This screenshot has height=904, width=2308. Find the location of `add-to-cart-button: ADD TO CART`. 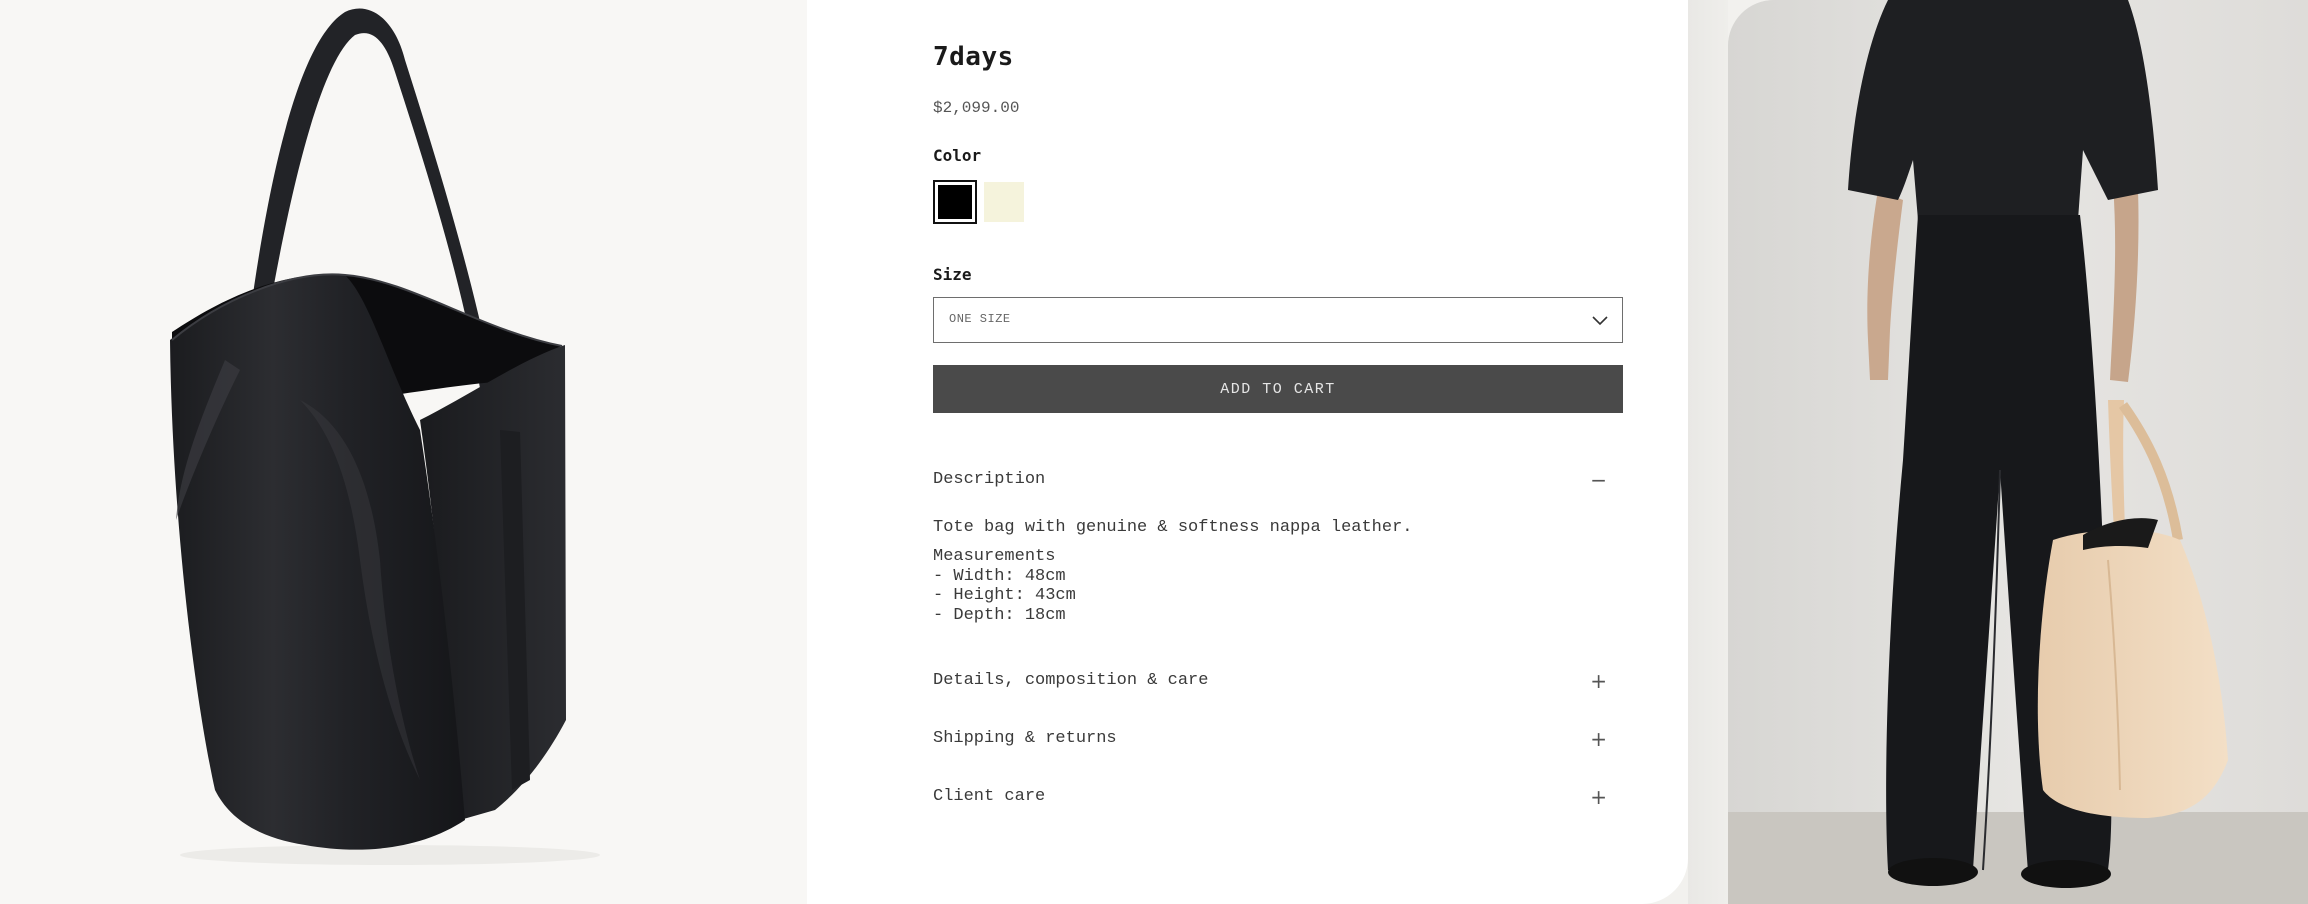

add-to-cart-button: ADD TO CART is located at coordinates (1278, 389).